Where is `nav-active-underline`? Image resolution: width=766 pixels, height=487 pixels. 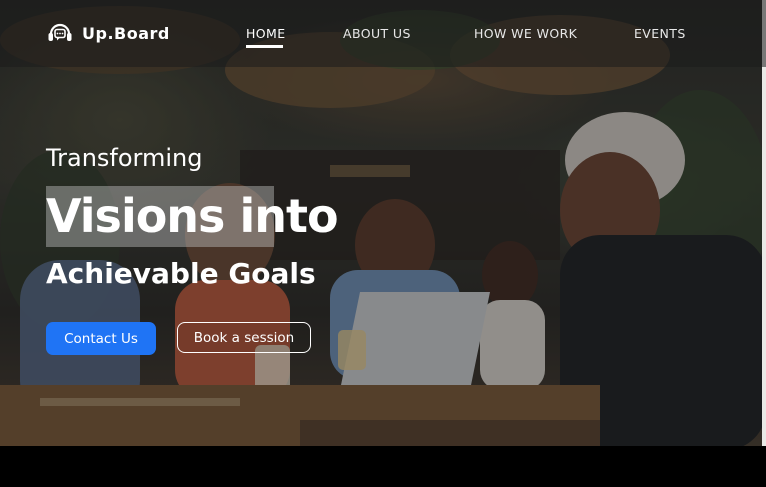
nav-active-underline is located at coordinates (264, 46).